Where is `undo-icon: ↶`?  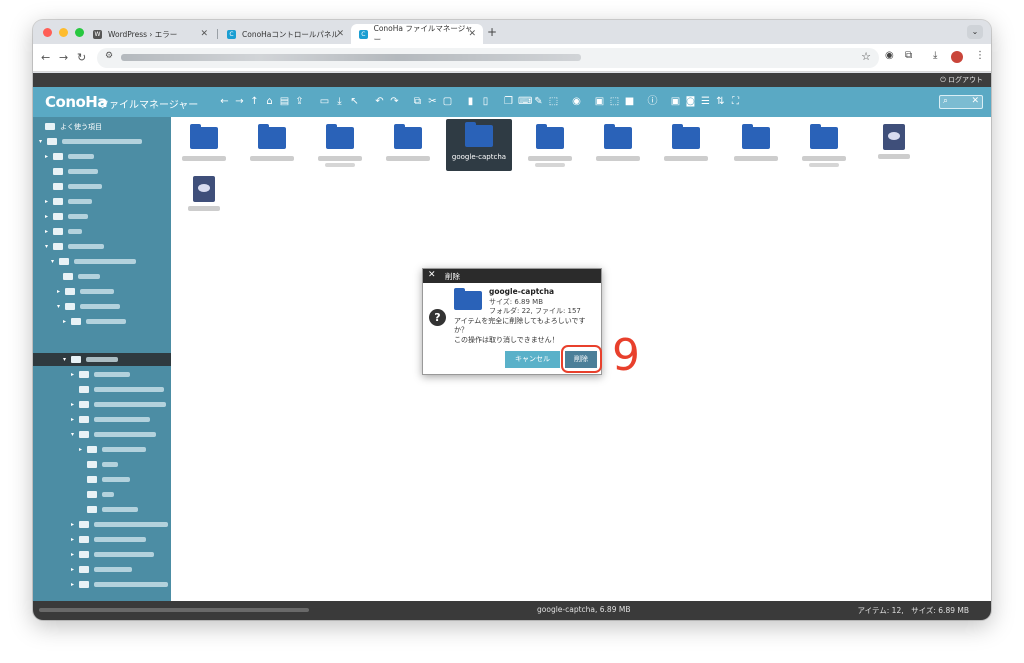
undo-icon: ↶ is located at coordinates (379, 101).